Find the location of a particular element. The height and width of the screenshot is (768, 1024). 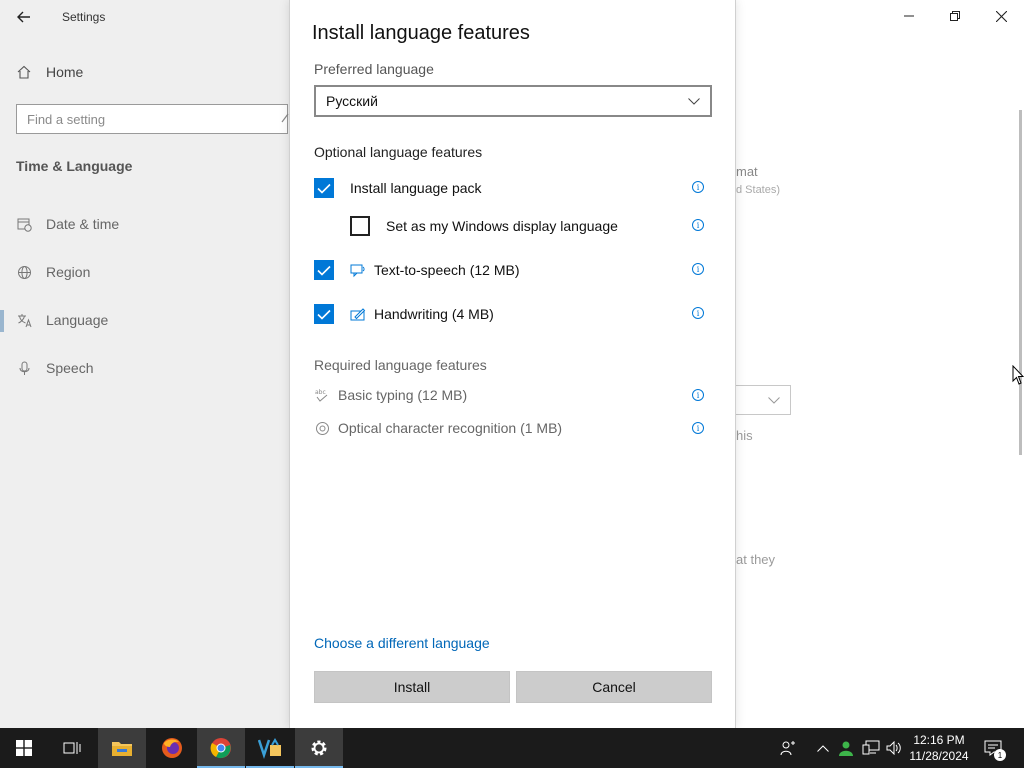

close-icon is located at coordinates (1001, 16).